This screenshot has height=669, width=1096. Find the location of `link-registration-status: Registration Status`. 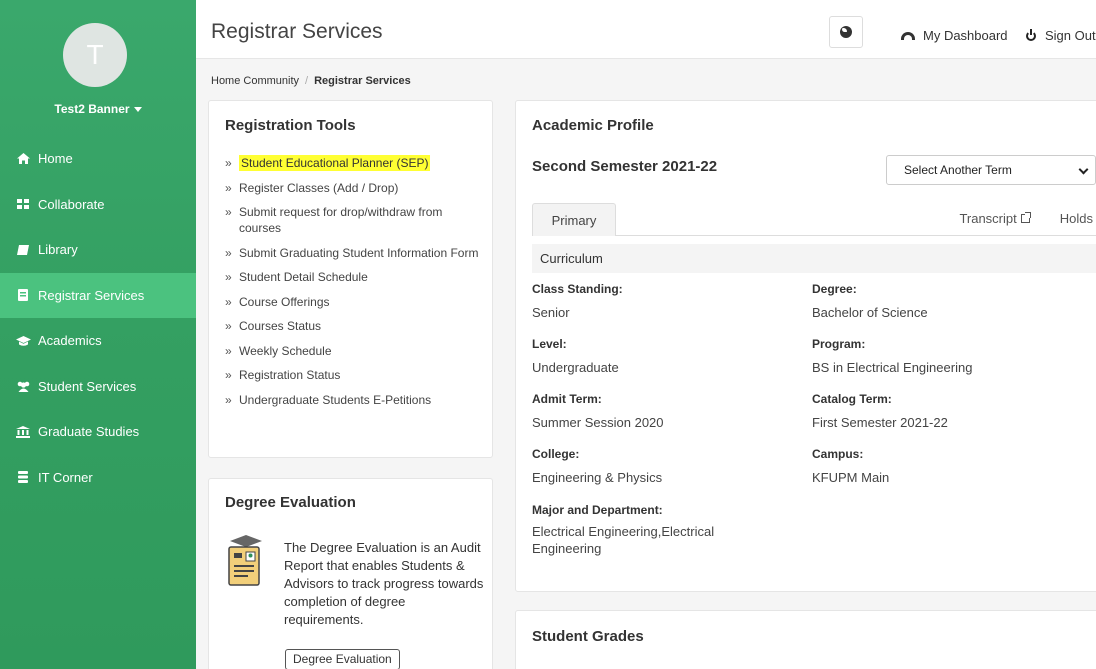

link-registration-status: Registration Status is located at coordinates (289, 375).